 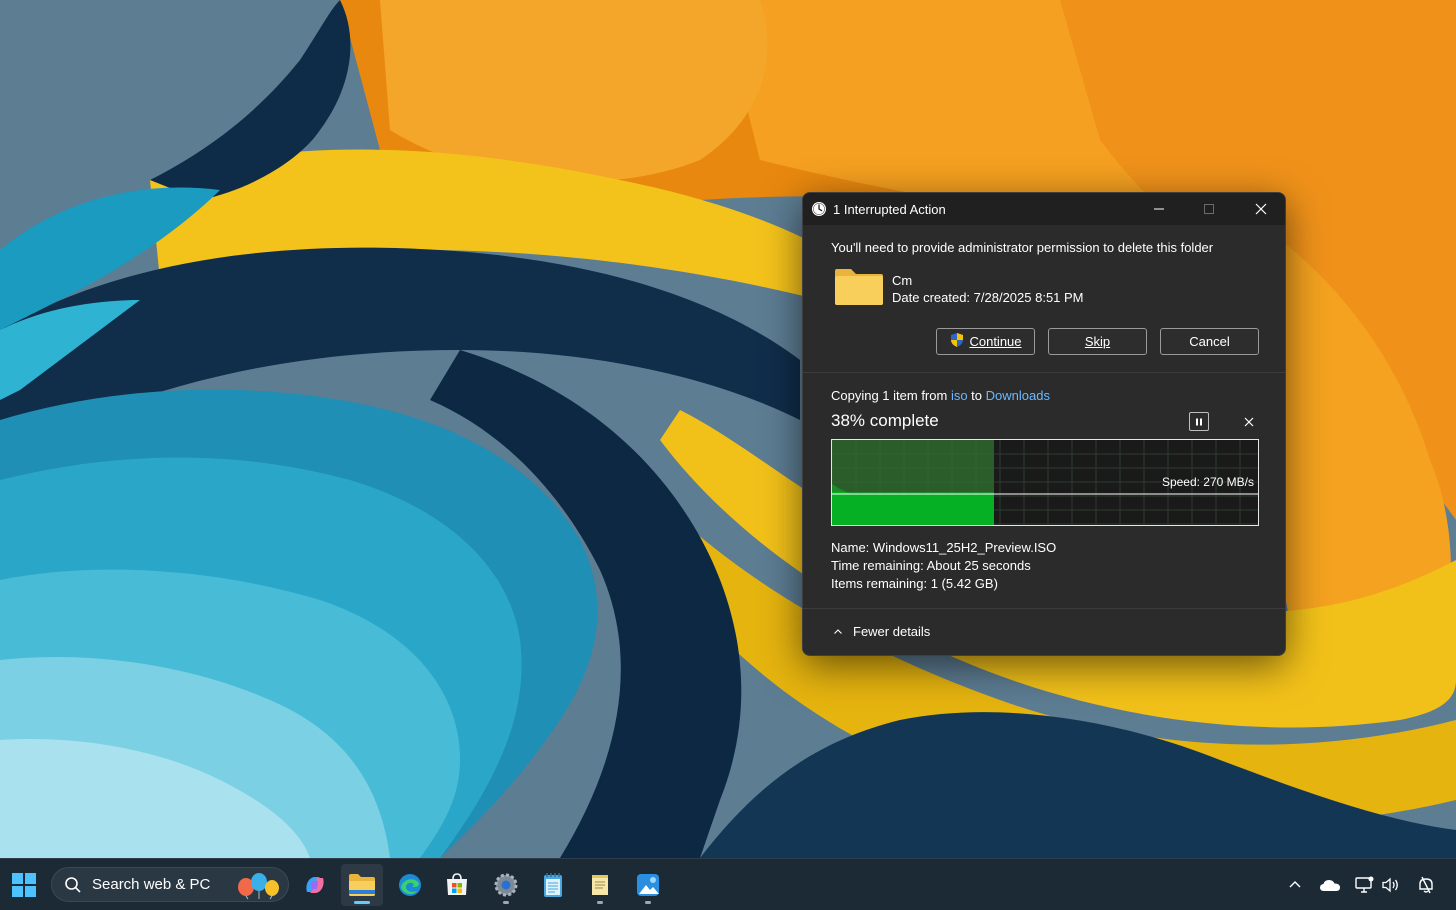 I want to click on copy-prefix: Copying 1 item from, so click(x=891, y=395).